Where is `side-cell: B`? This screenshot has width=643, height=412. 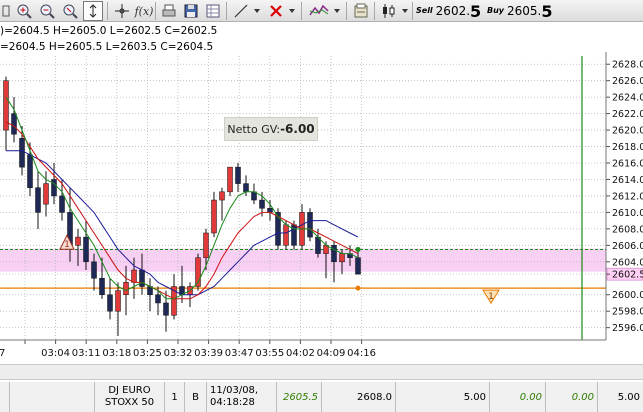 side-cell: B is located at coordinates (196, 397).